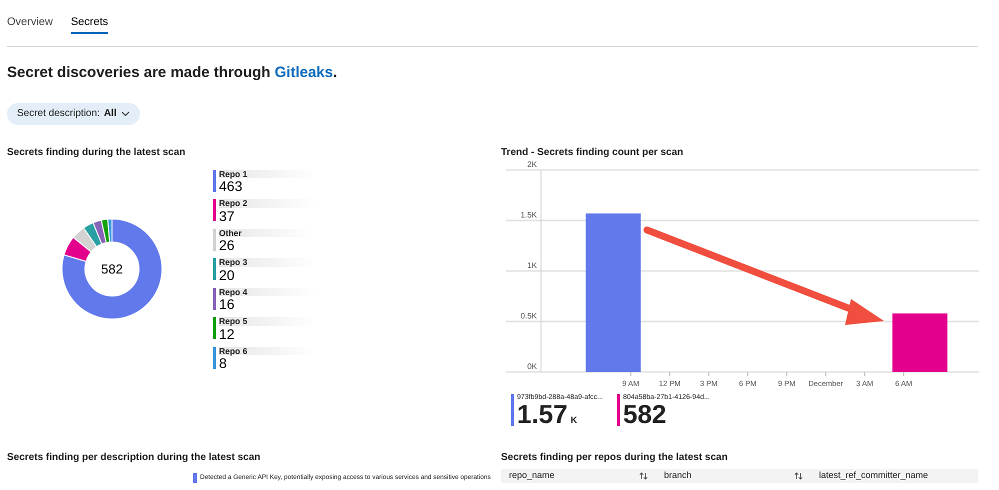 The image size is (999, 490). Describe the element at coordinates (172, 73) in the screenshot. I see `intro-text: Secret discoveries are made through Gitleaks.` at that location.